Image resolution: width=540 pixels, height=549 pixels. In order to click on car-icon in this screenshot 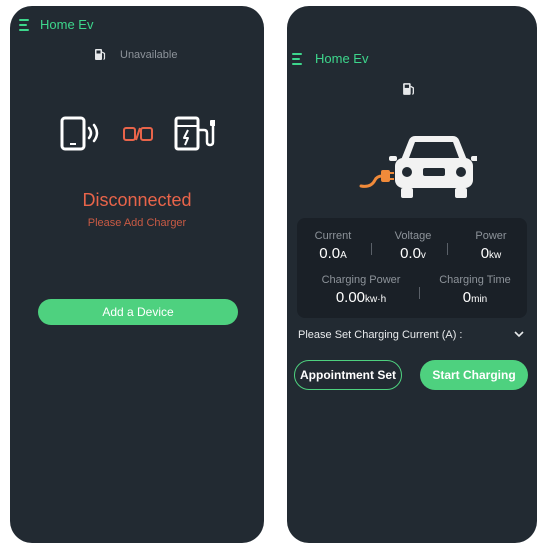, I will do `click(434, 167)`.